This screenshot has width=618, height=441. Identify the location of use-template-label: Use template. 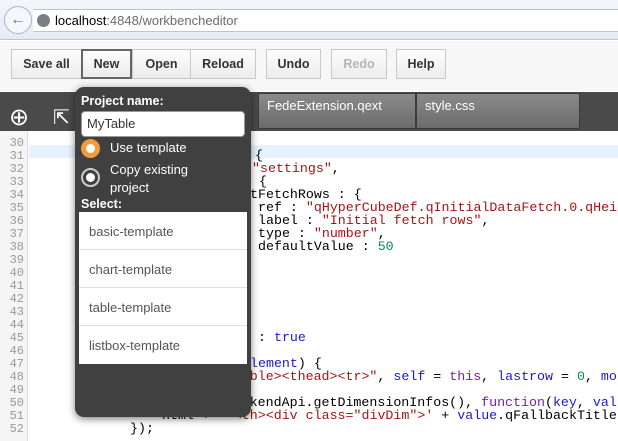
(148, 147).